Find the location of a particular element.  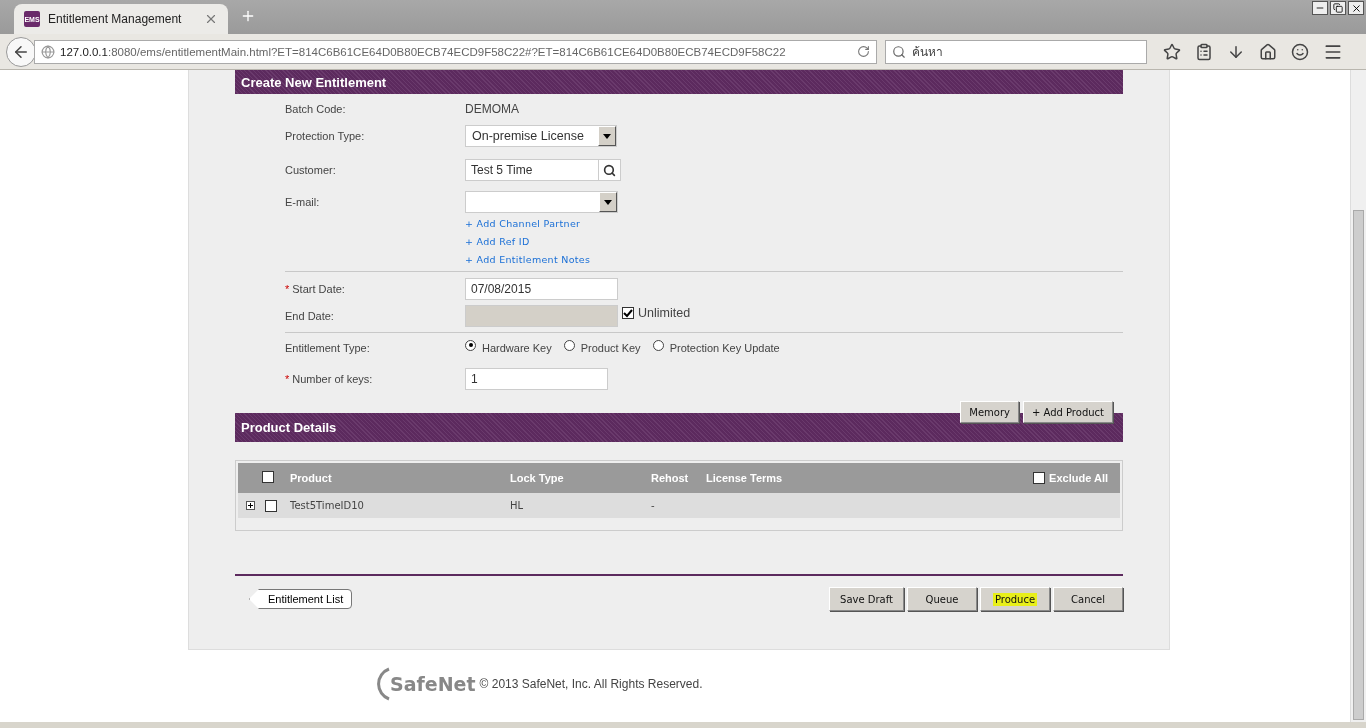

search-button is located at coordinates (610, 170).